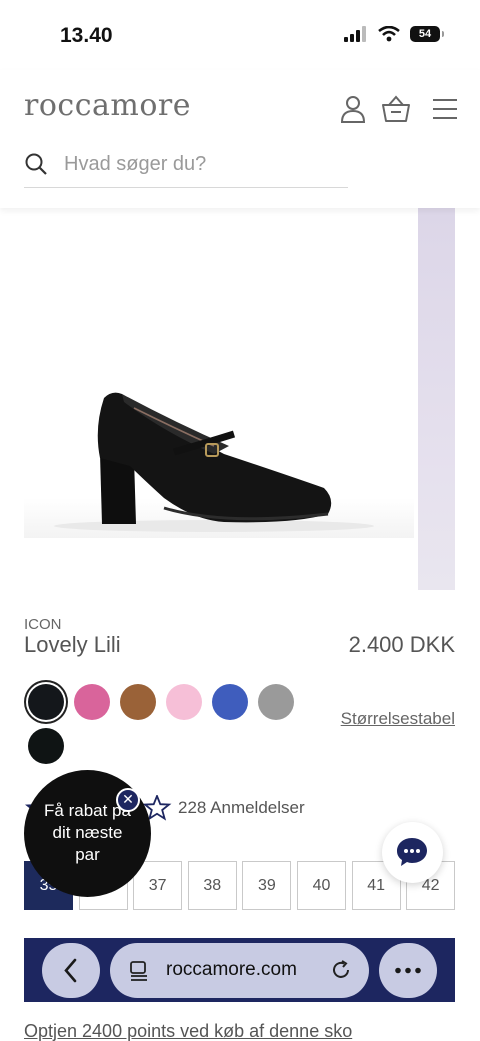 Image resolution: width=480 pixels, height=1041 pixels. Describe the element at coordinates (355, 34) in the screenshot. I see `signal-icon` at that location.